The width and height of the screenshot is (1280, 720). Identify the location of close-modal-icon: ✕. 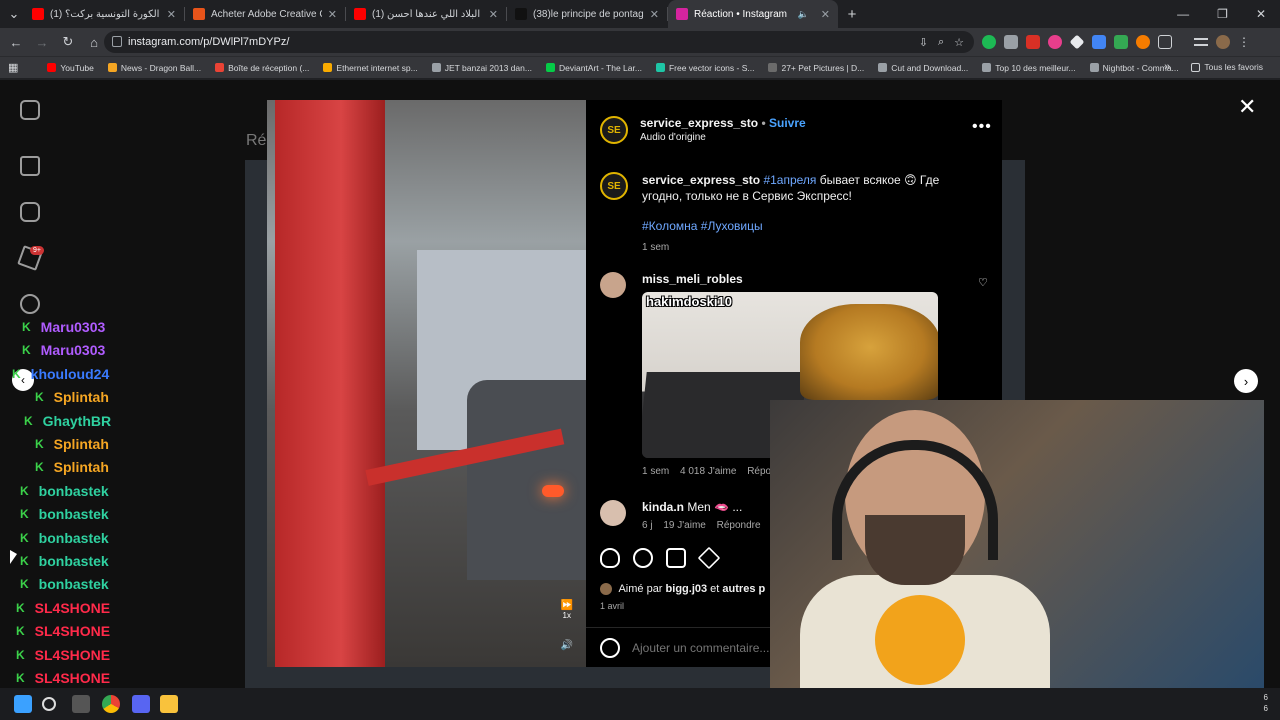
(1247, 107).